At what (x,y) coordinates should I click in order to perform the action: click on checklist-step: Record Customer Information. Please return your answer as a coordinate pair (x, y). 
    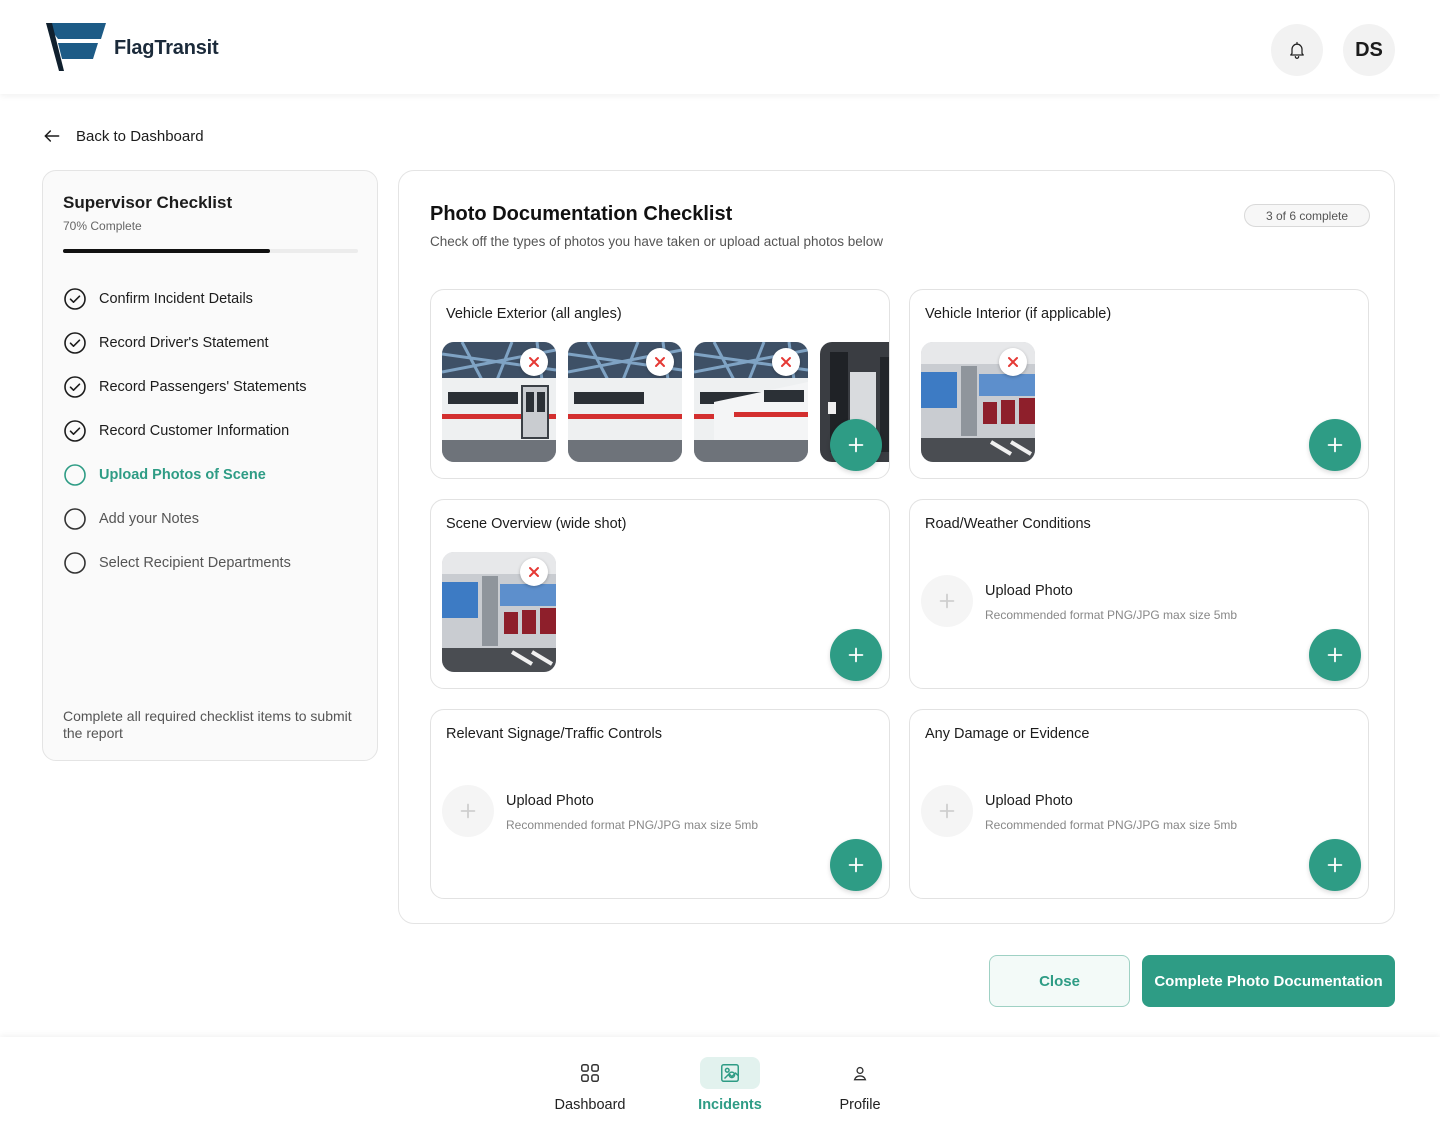
    Looking at the image, I should click on (184, 431).